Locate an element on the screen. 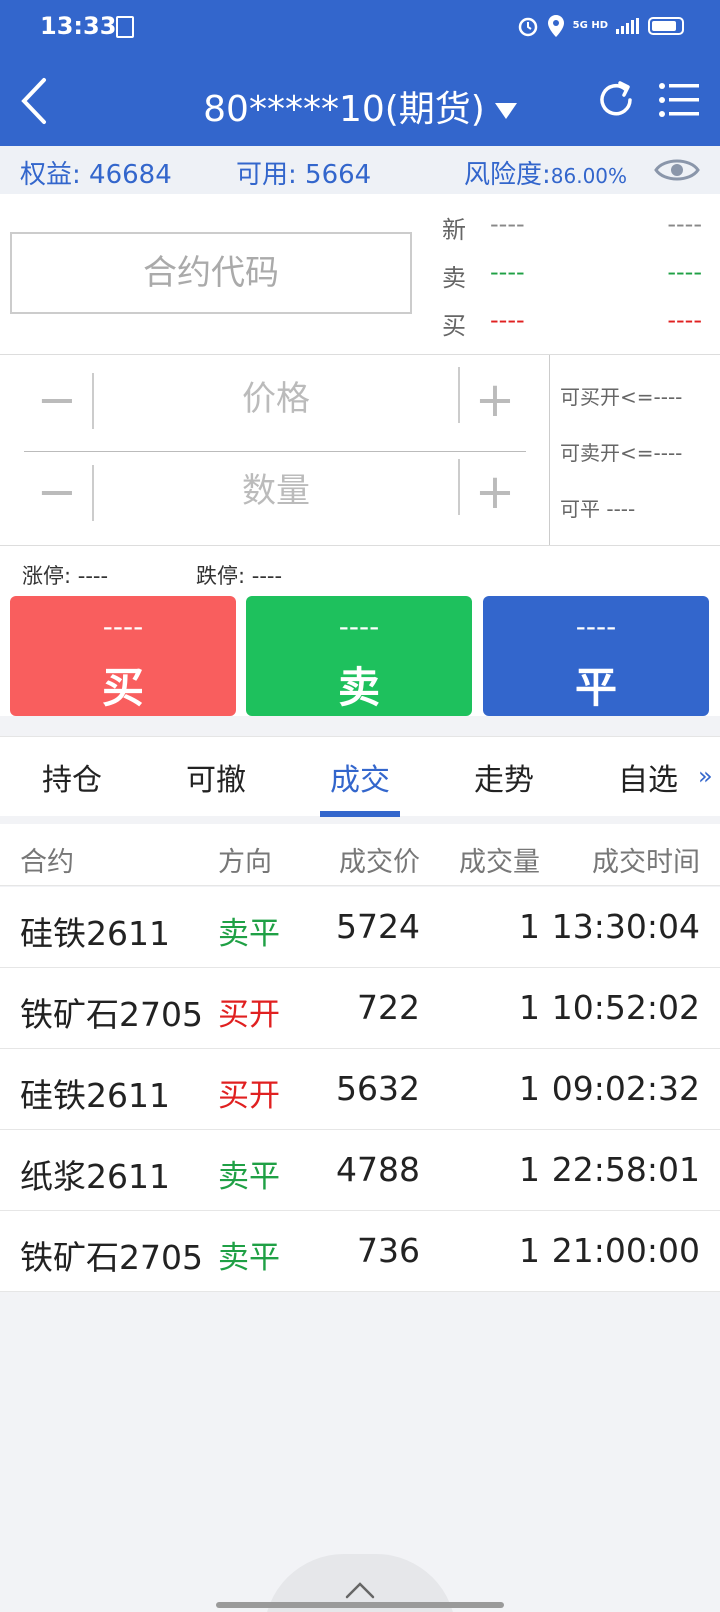  trade-contract: 纸浆2611 is located at coordinates (95, 1176).